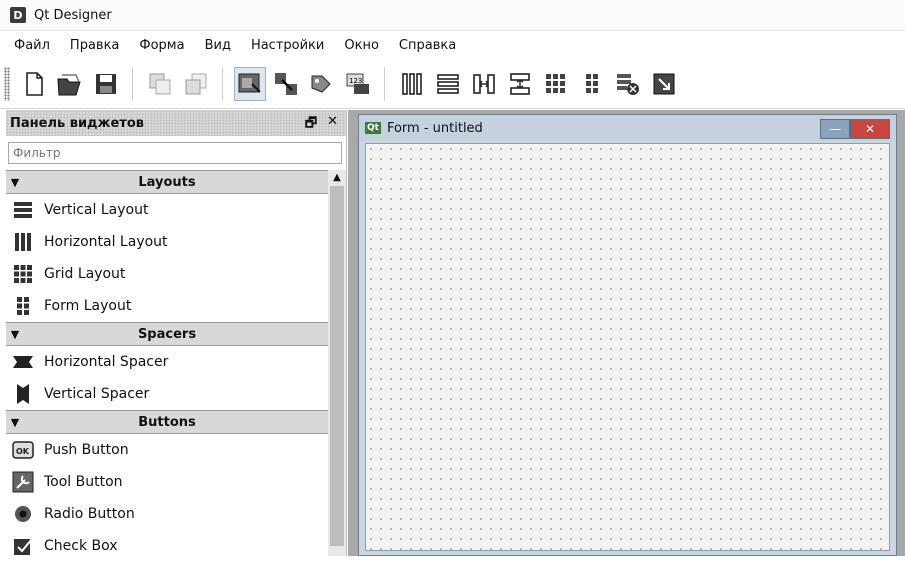 The width and height of the screenshot is (905, 562). I want to click on edit-signals-slots-icon, so click(286, 84).